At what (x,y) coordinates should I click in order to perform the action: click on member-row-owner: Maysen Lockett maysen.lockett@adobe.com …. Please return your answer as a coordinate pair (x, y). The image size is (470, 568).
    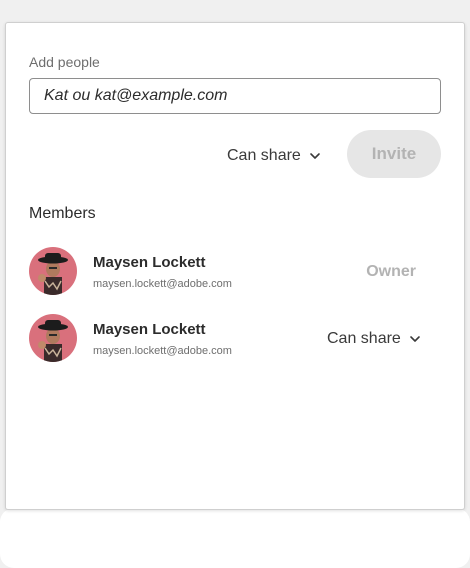
    Looking at the image, I should click on (235, 272).